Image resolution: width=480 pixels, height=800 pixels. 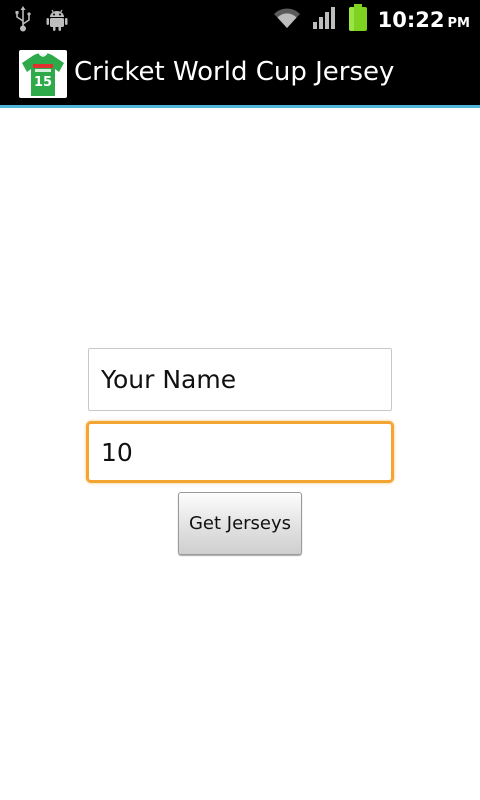 I want to click on get-jerseys-button: Get Jerseys, so click(x=240, y=523).